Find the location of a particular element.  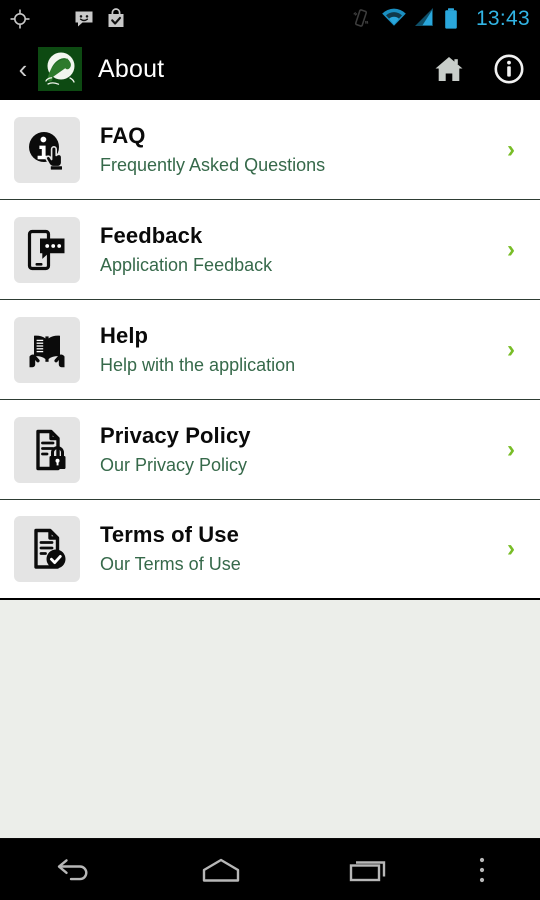

system-navigation-bar is located at coordinates (270, 869).